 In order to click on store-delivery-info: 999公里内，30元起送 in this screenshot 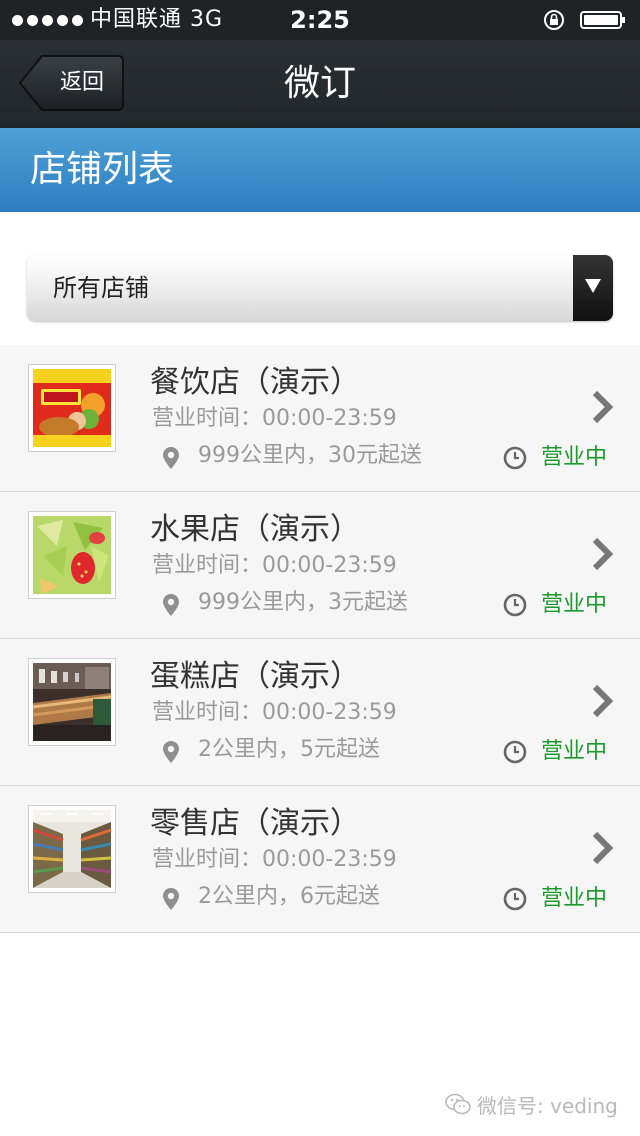, I will do `click(310, 455)`.